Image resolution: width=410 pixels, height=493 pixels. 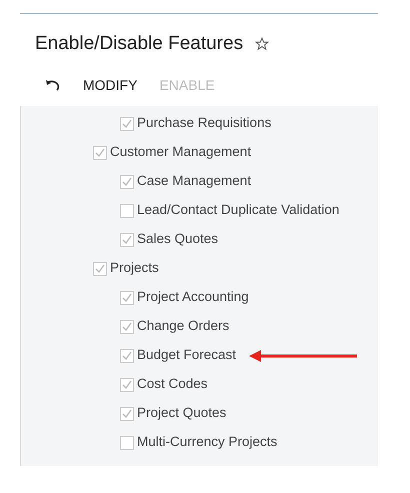 I want to click on feature-label: Budget Forecast, so click(x=186, y=355).